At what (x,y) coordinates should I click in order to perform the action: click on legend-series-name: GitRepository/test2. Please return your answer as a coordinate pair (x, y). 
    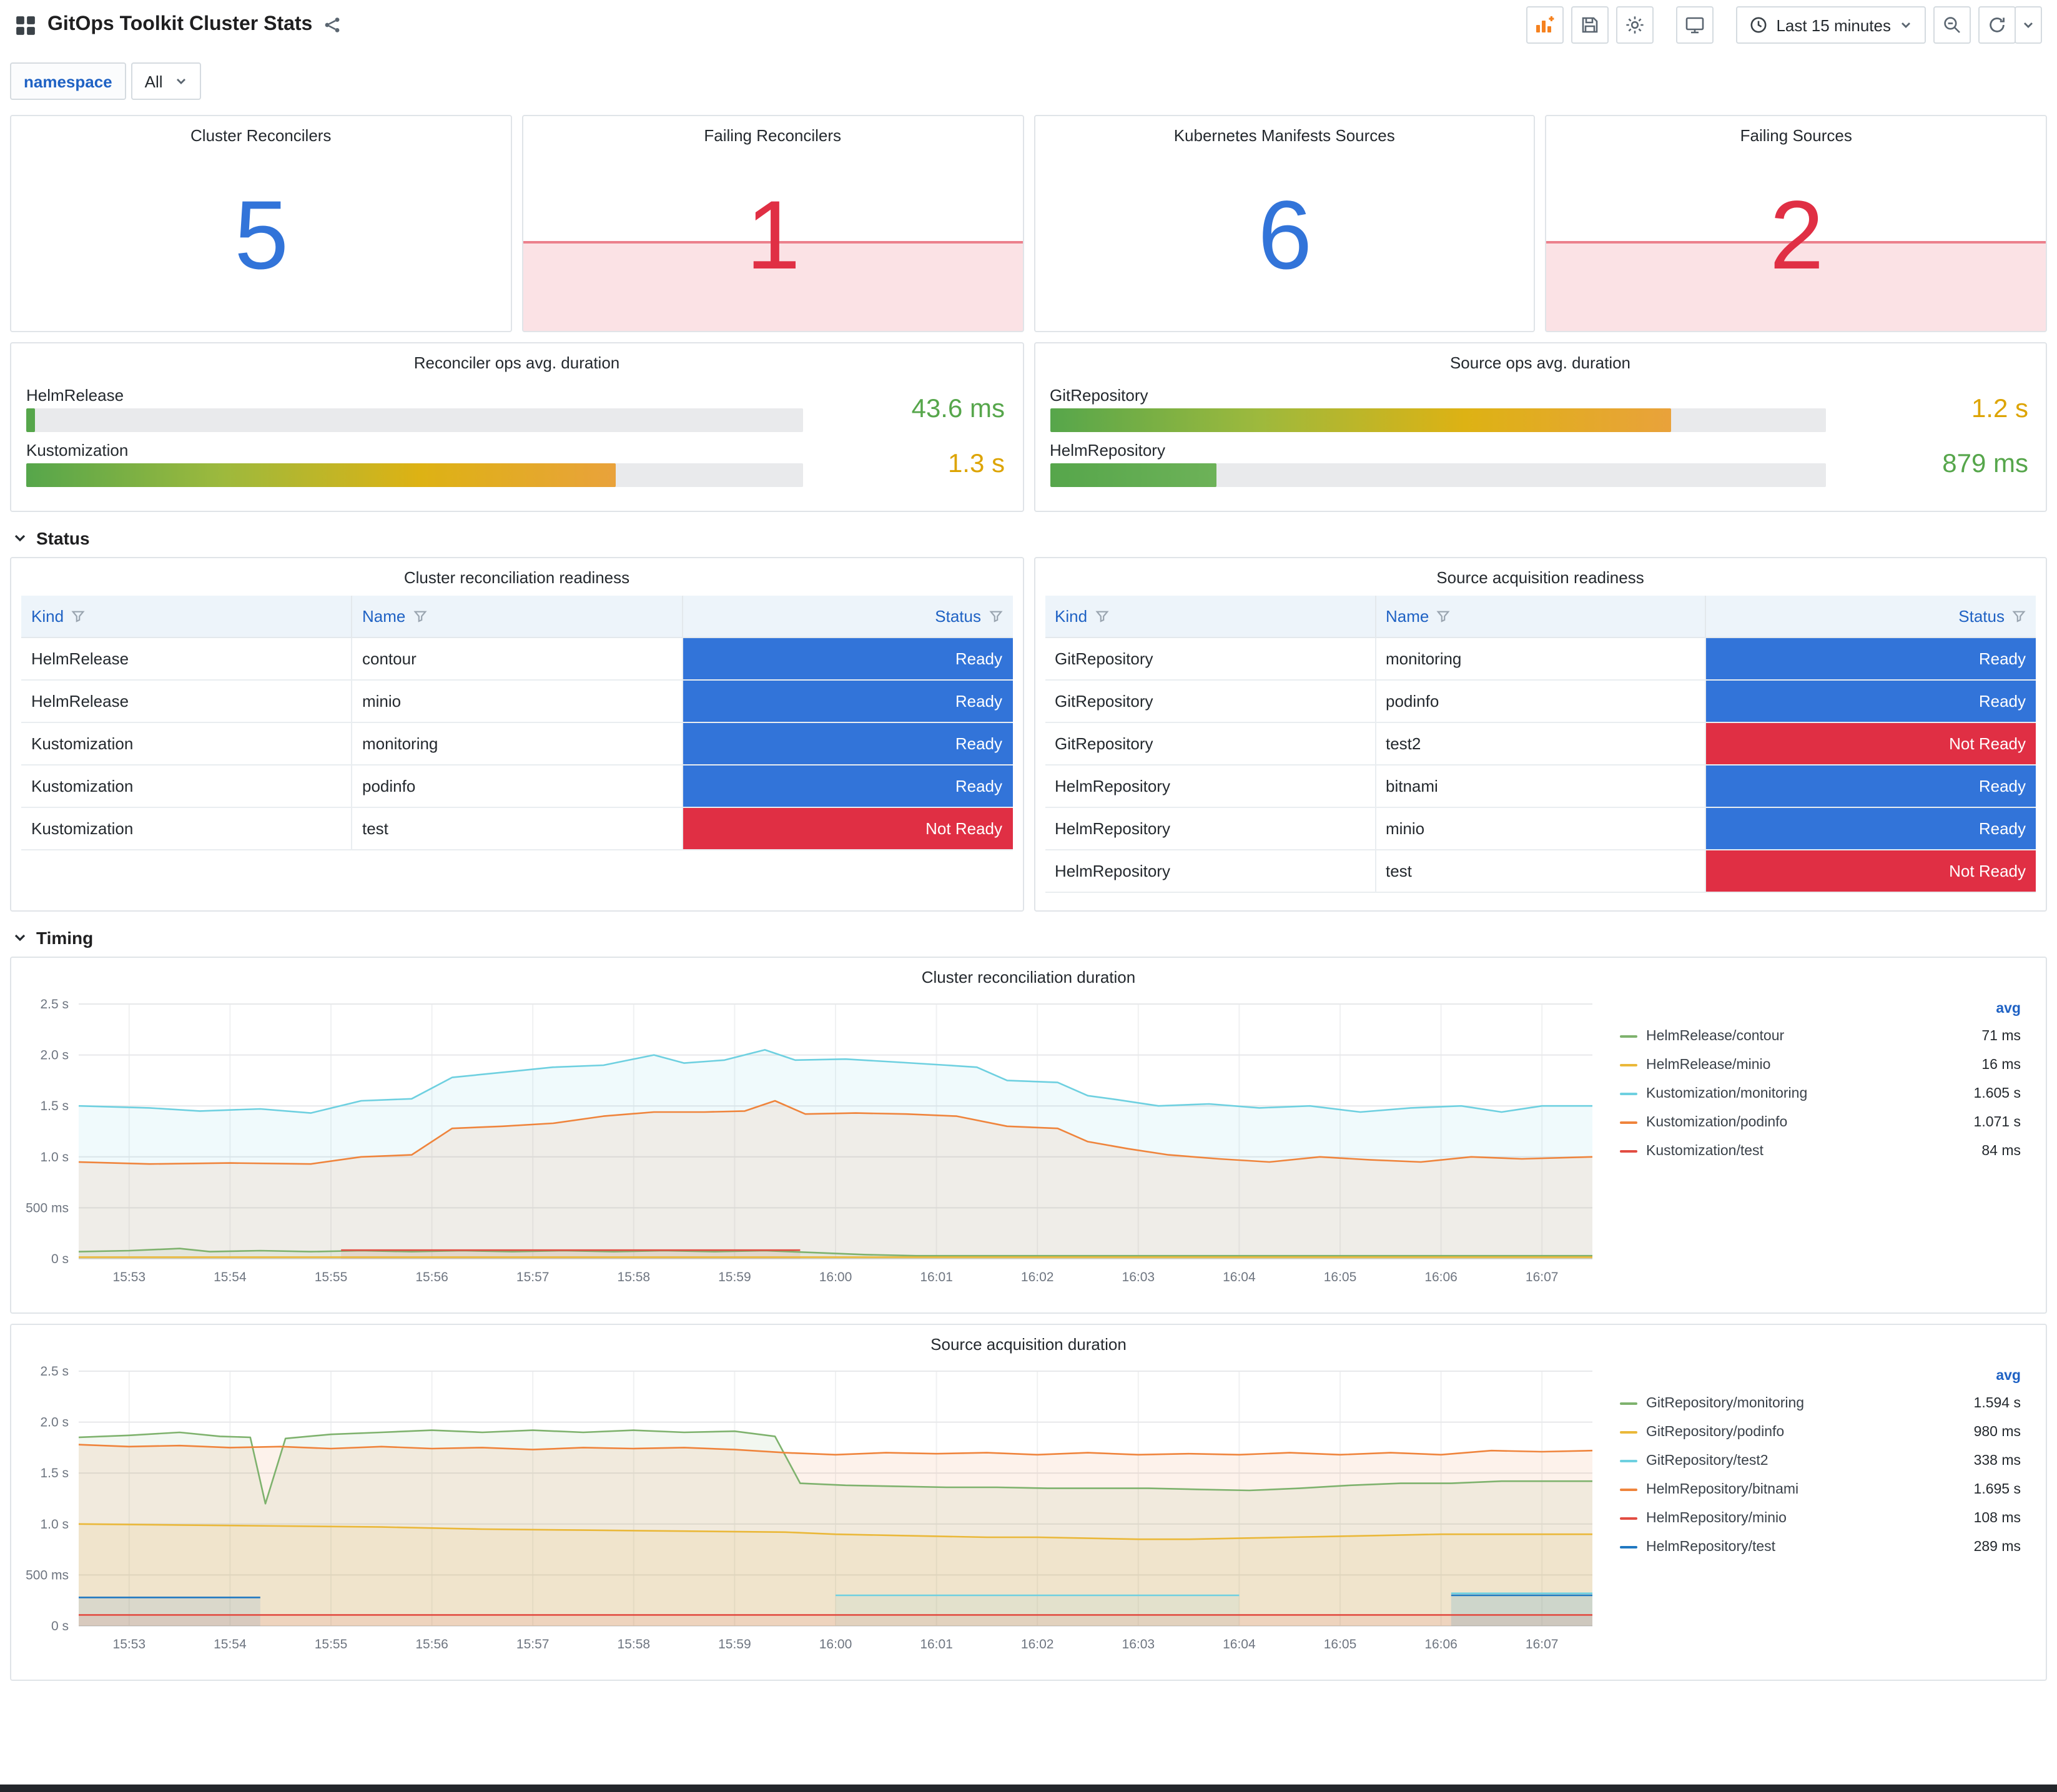
    Looking at the image, I should click on (1707, 1460).